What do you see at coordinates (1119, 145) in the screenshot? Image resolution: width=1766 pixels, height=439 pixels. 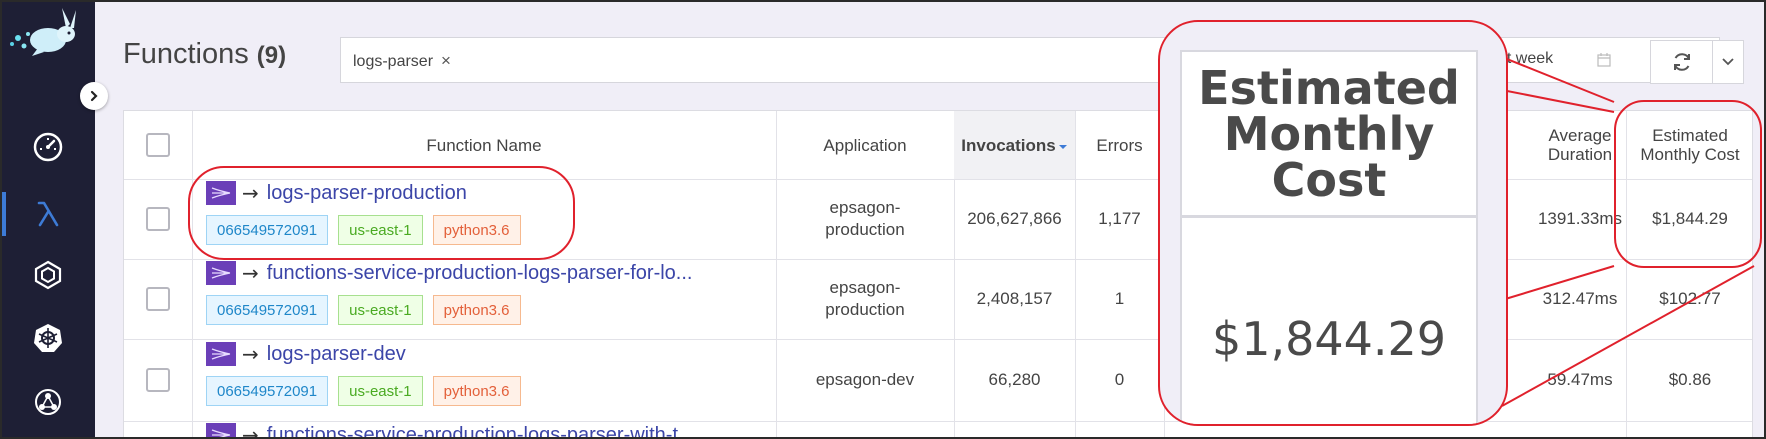 I see `column-header-errors: Errors` at bounding box center [1119, 145].